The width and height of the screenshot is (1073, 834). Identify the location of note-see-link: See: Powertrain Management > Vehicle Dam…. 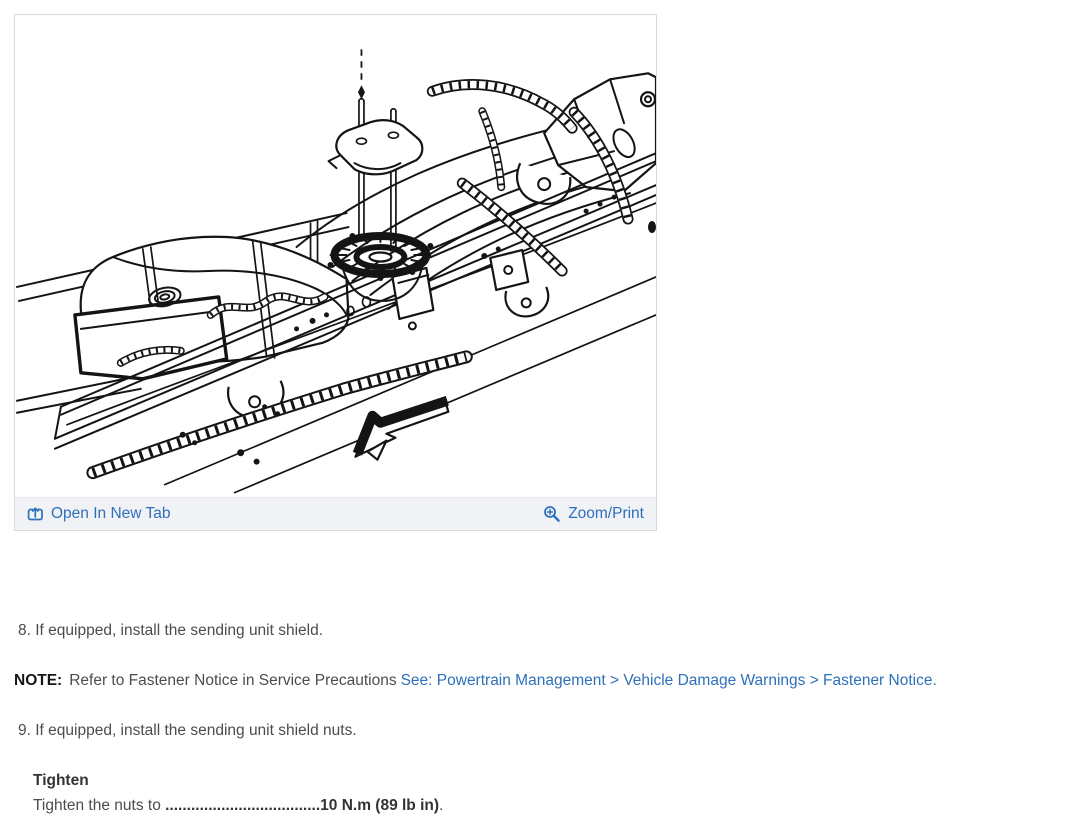
(669, 680).